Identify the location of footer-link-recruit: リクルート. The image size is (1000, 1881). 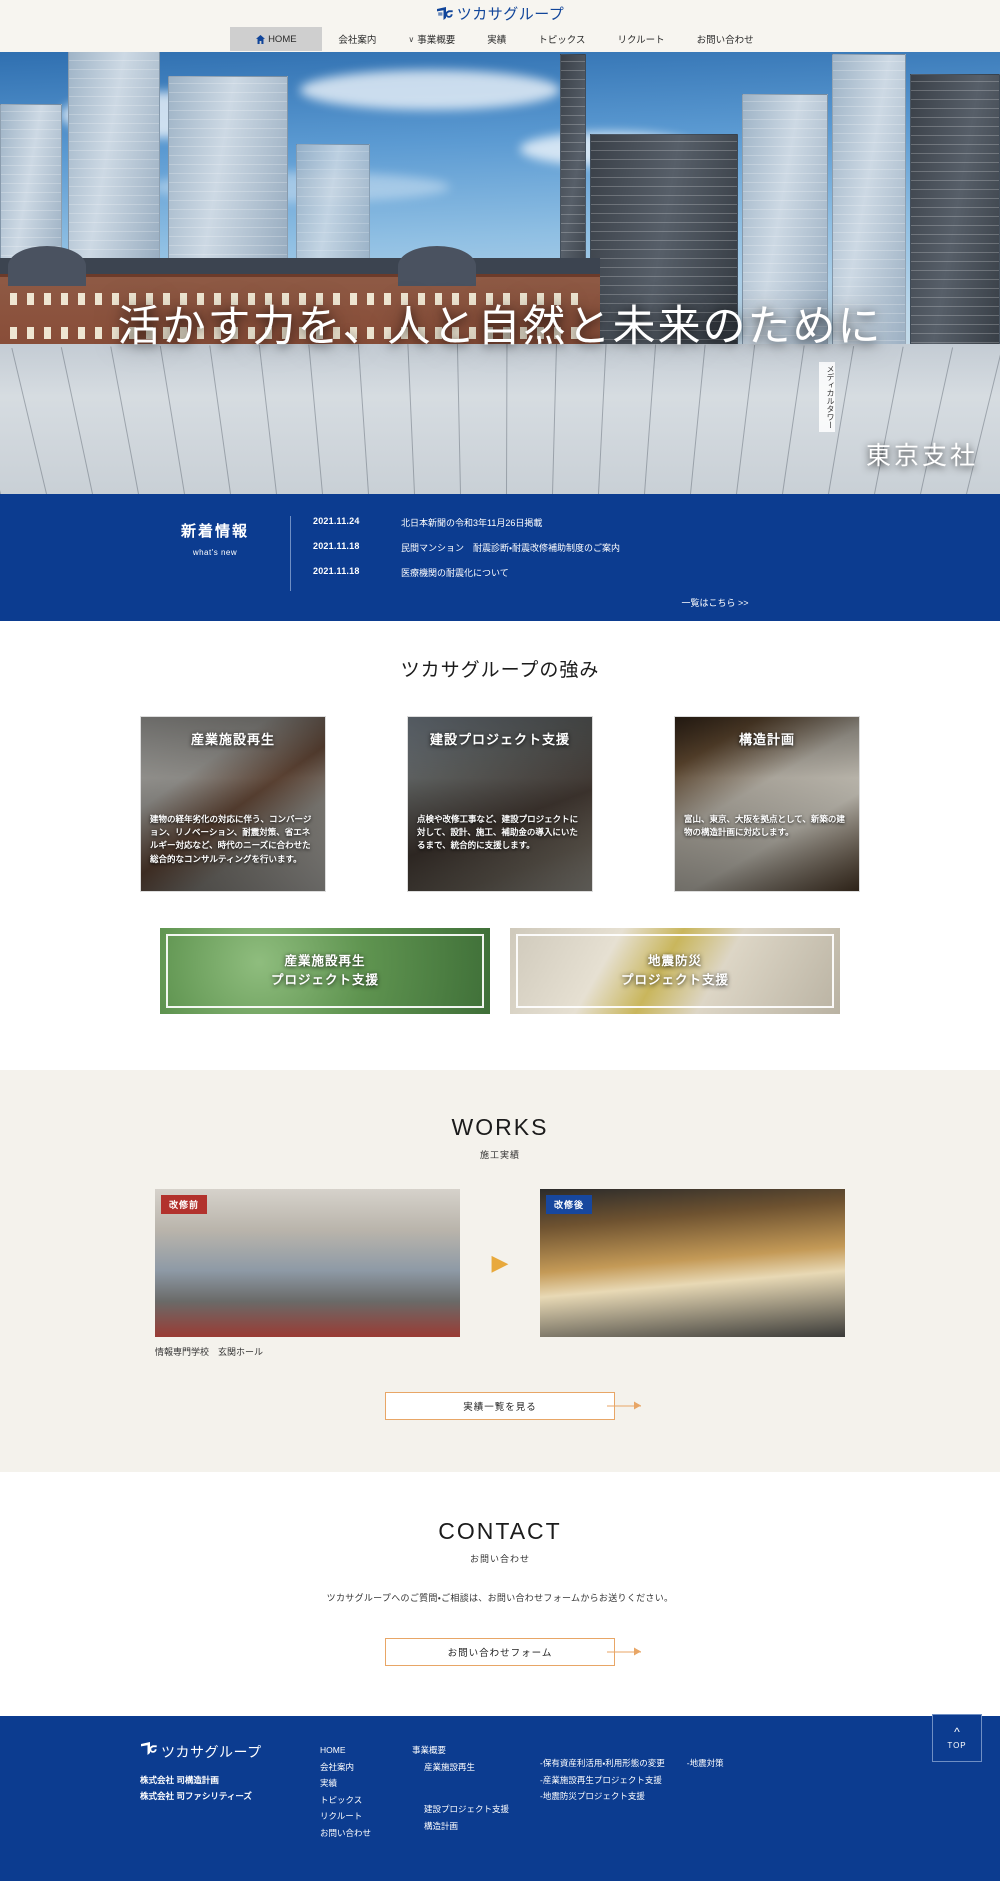
(366, 1816).